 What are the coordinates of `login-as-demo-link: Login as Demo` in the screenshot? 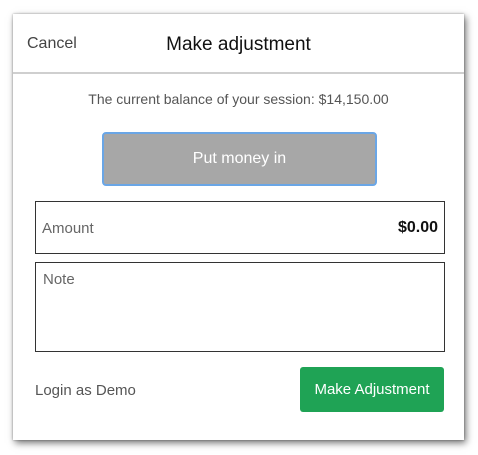 It's located at (85, 390).